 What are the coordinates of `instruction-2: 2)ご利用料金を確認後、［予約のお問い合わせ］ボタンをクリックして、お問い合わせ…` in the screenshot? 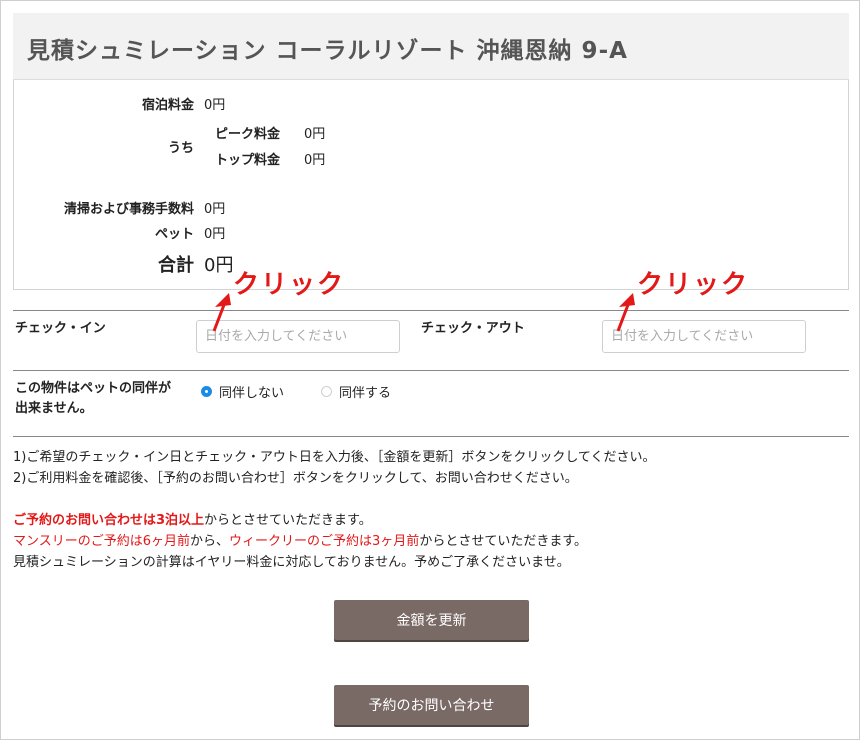 It's located at (295, 478).